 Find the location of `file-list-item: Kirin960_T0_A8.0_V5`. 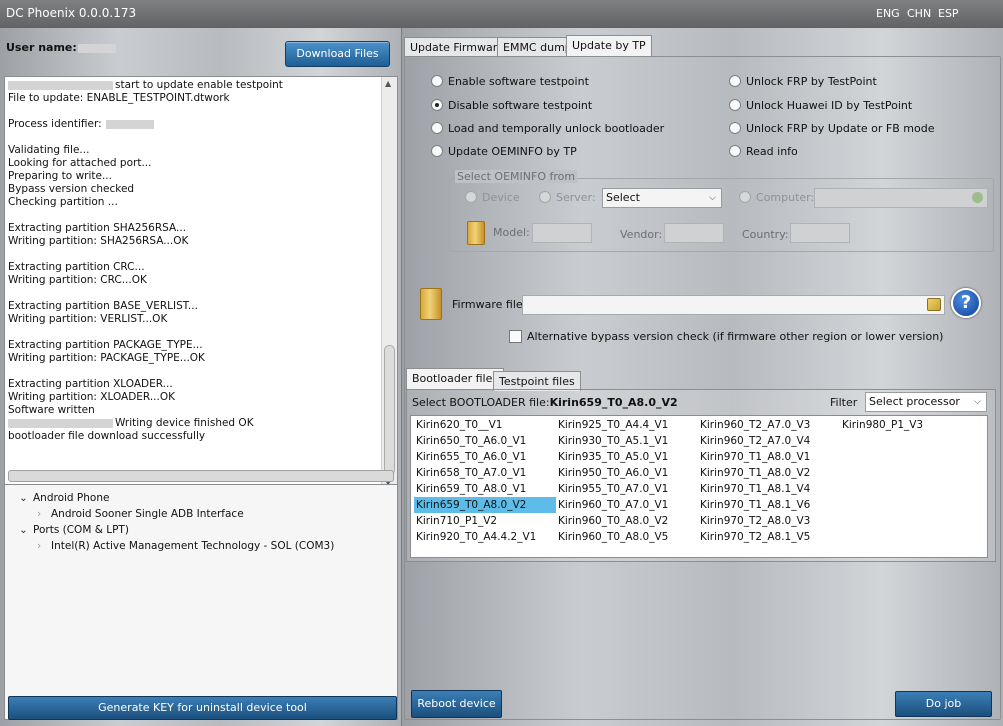

file-list-item: Kirin960_T0_A8.0_V5 is located at coordinates (612, 537).